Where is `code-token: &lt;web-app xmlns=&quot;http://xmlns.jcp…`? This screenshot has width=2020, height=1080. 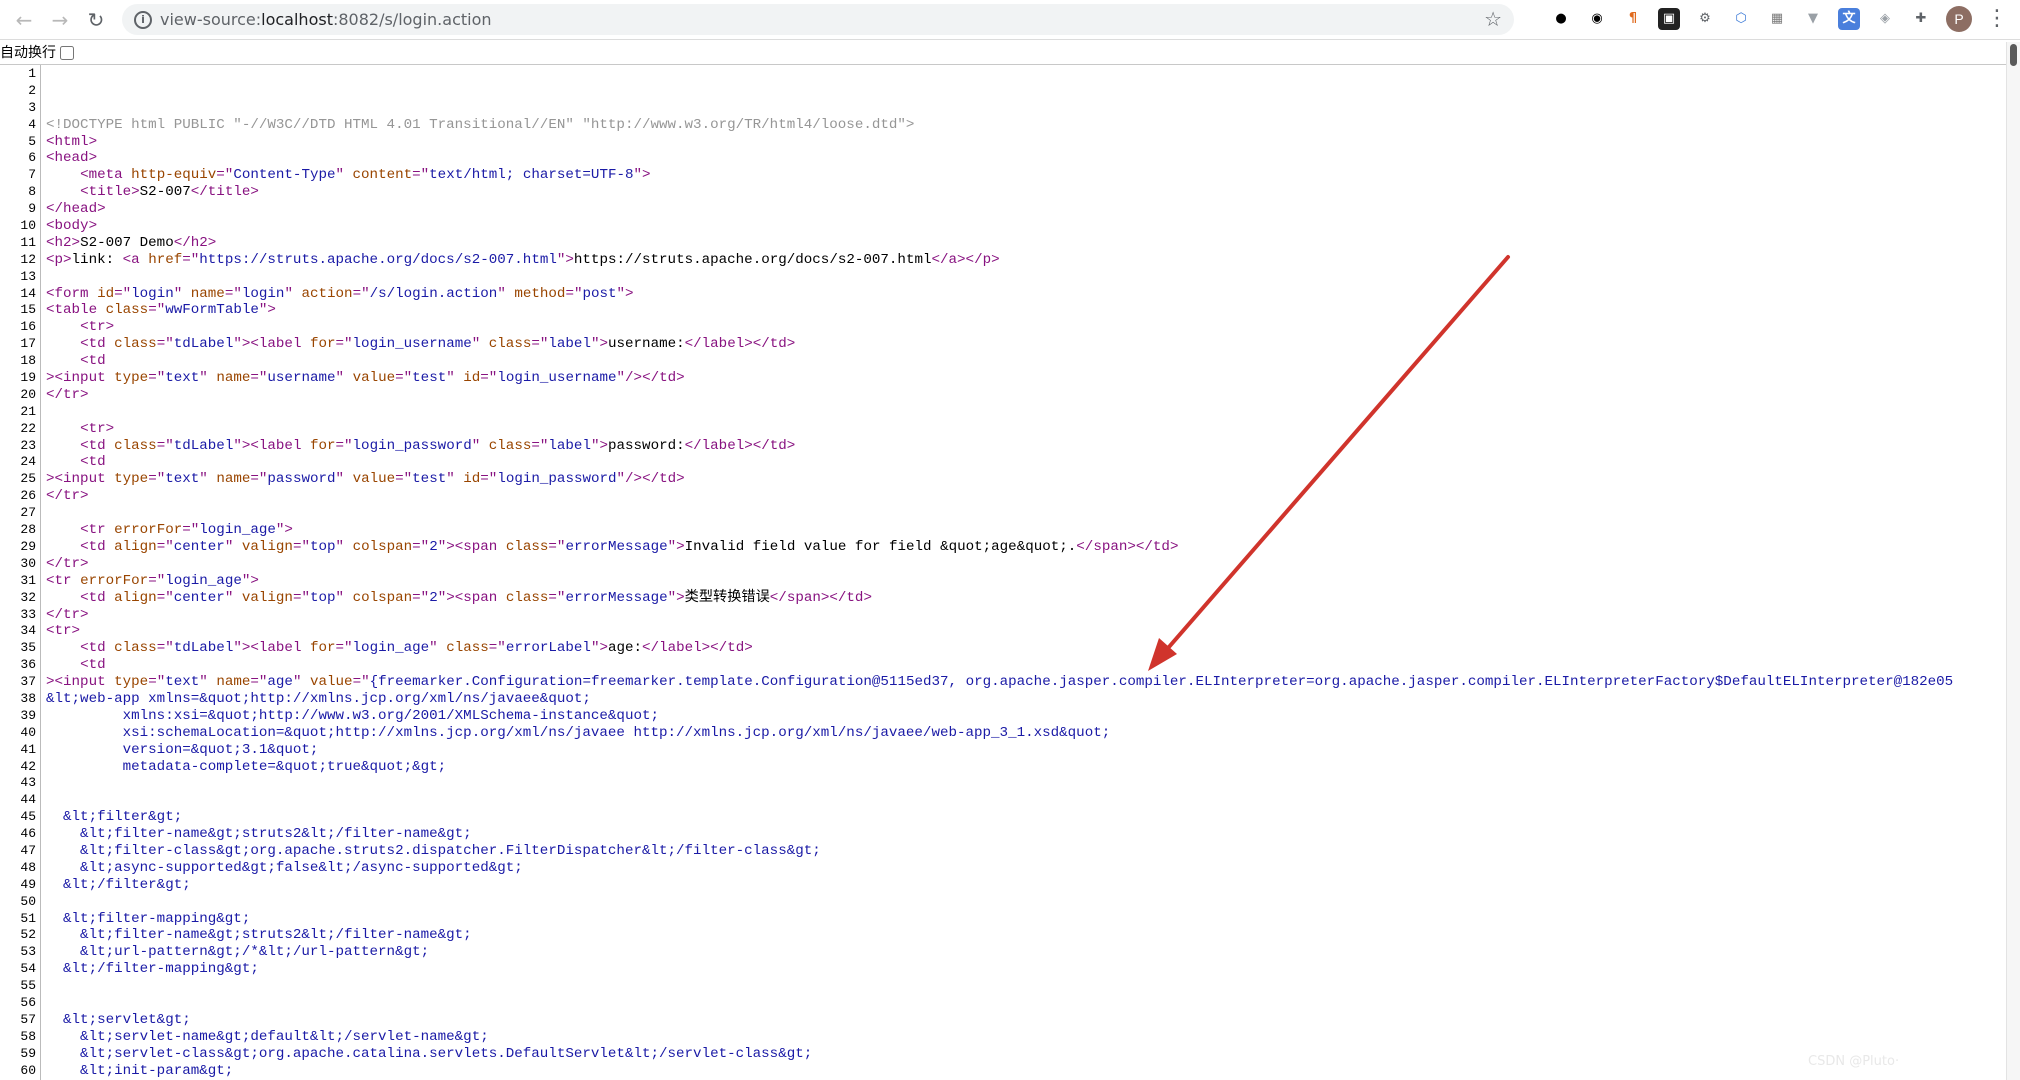
code-token: &lt;web-app xmlns=&quot;http://xmlns.jcp… is located at coordinates (318, 698).